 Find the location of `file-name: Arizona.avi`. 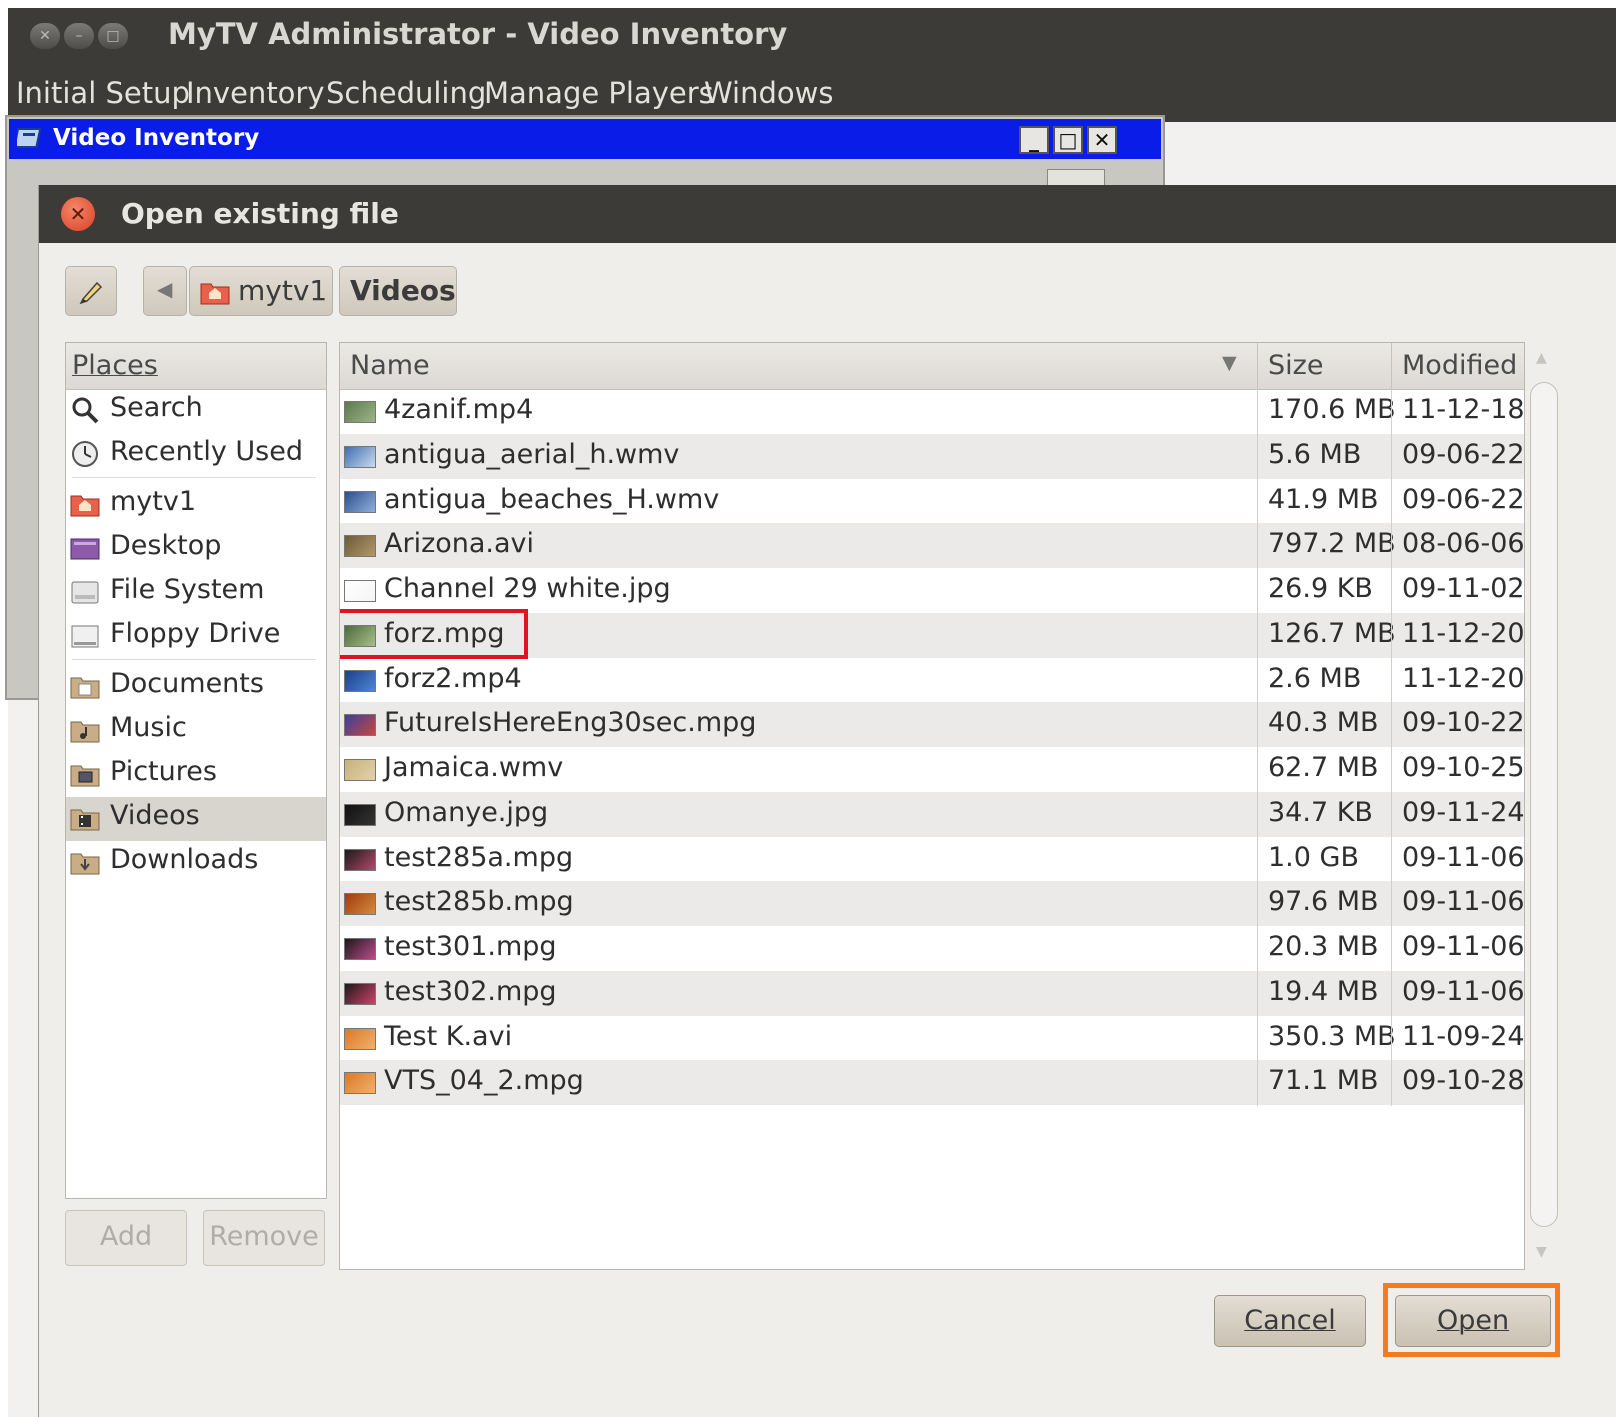

file-name: Arizona.avi is located at coordinates (459, 544).